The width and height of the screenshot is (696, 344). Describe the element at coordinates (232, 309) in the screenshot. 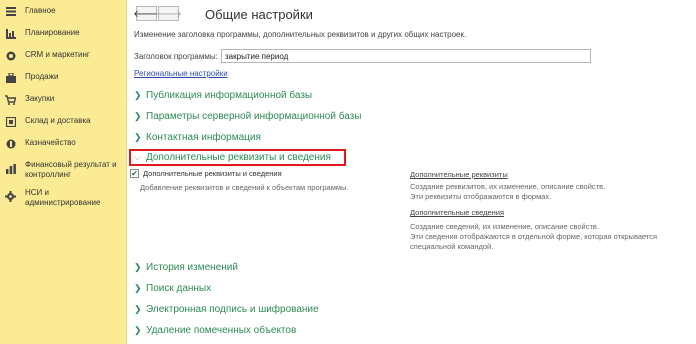

I see `section-label: Электронная подпись и шифрование` at that location.